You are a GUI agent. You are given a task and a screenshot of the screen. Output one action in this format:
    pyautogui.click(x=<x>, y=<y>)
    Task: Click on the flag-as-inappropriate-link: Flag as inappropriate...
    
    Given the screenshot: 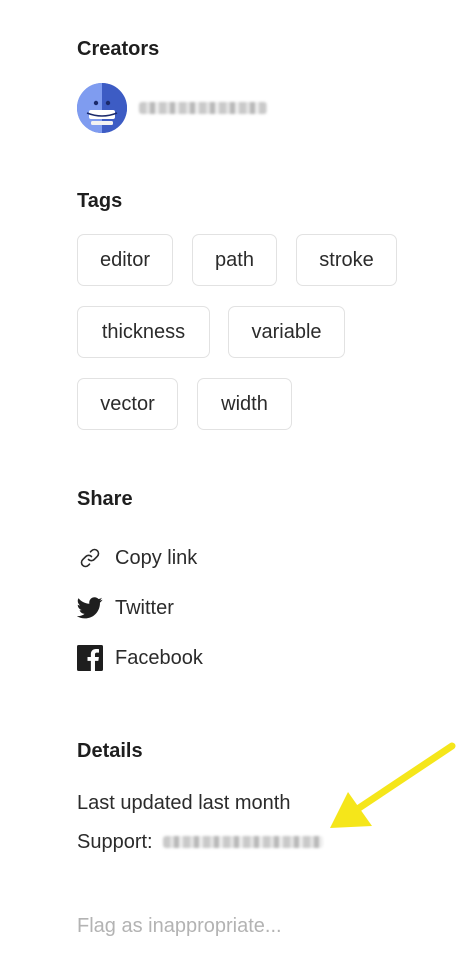 What is the action you would take?
    pyautogui.click(x=179, y=926)
    